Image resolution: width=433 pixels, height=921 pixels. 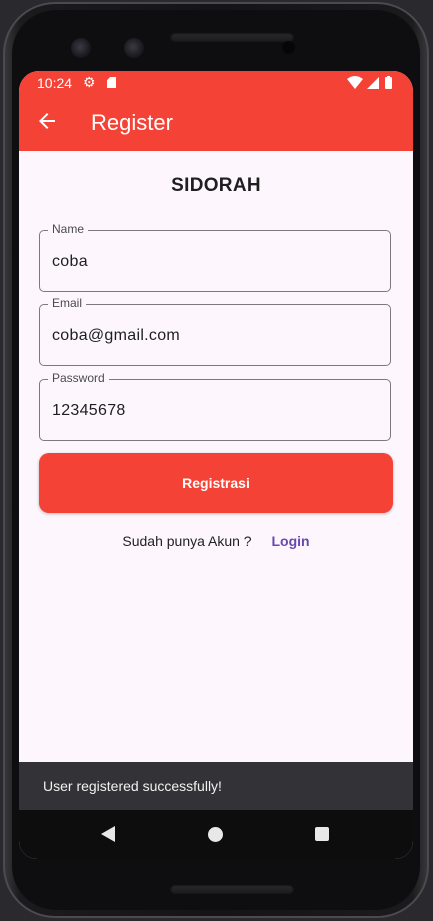 I want to click on status-bar: 10:24 ⚙, so click(x=216, y=83).